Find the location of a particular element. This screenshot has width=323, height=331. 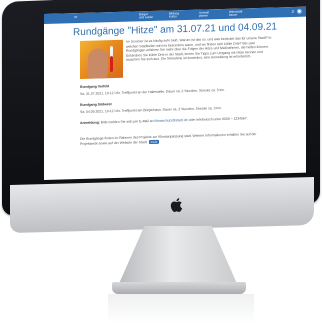

section1-heading: Rundgang Vorfeld is located at coordinates (95, 86).